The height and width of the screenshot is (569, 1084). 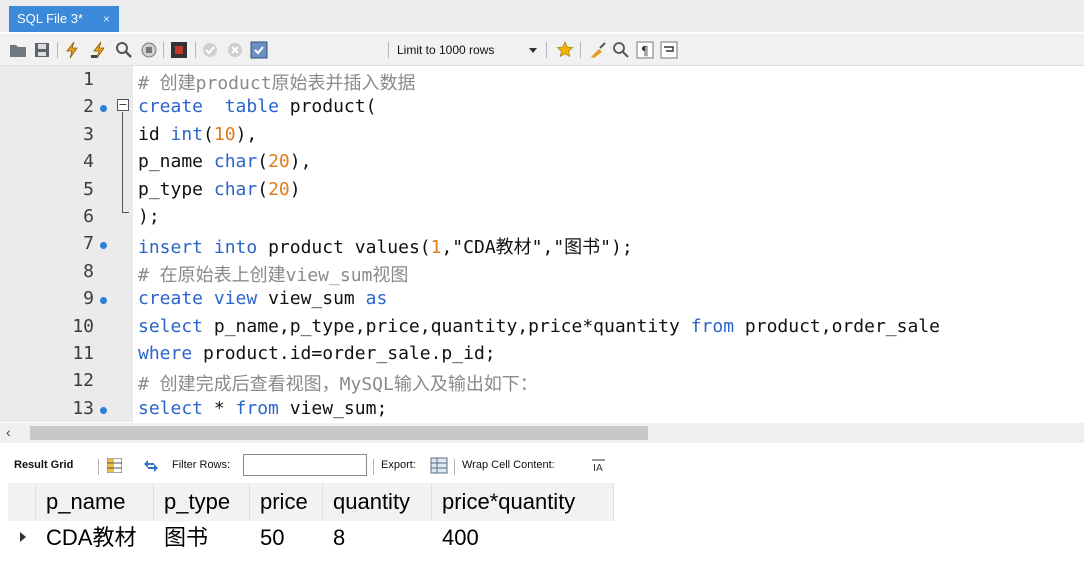 I want to click on save-icon, so click(x=42, y=50).